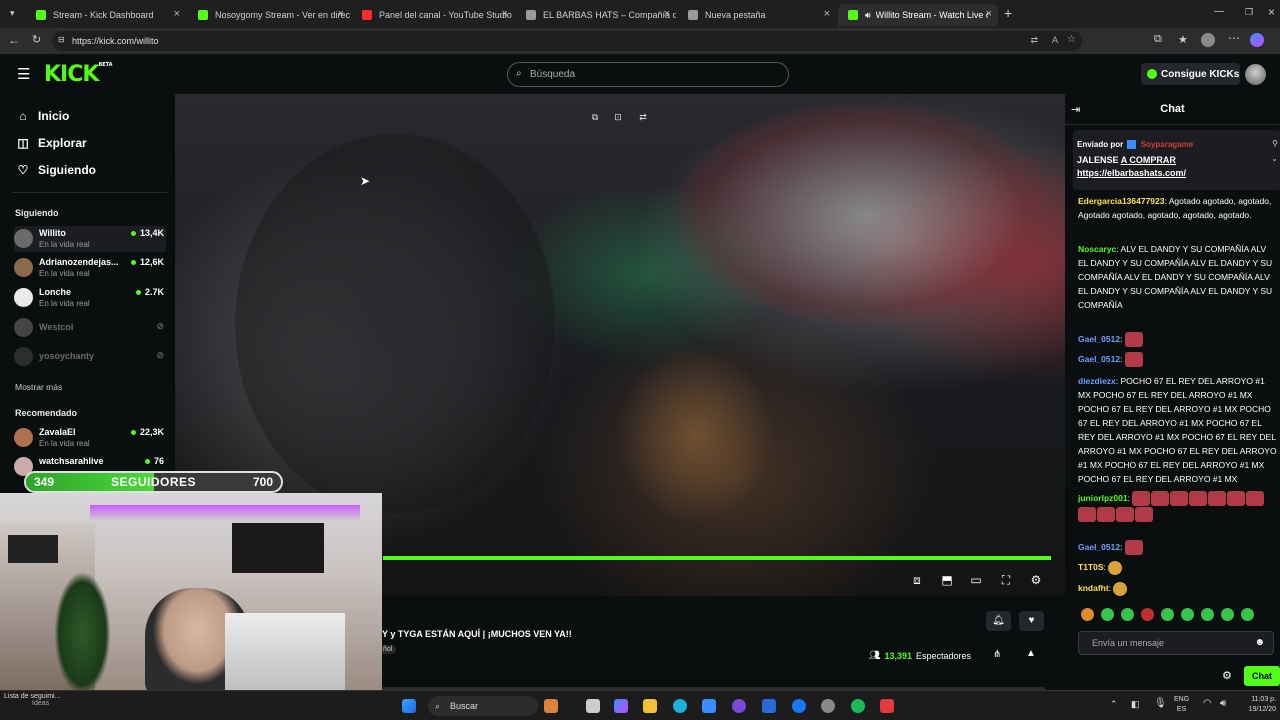  Describe the element at coordinates (1091, 567) in the screenshot. I see `chat-username: T1T0S` at that location.